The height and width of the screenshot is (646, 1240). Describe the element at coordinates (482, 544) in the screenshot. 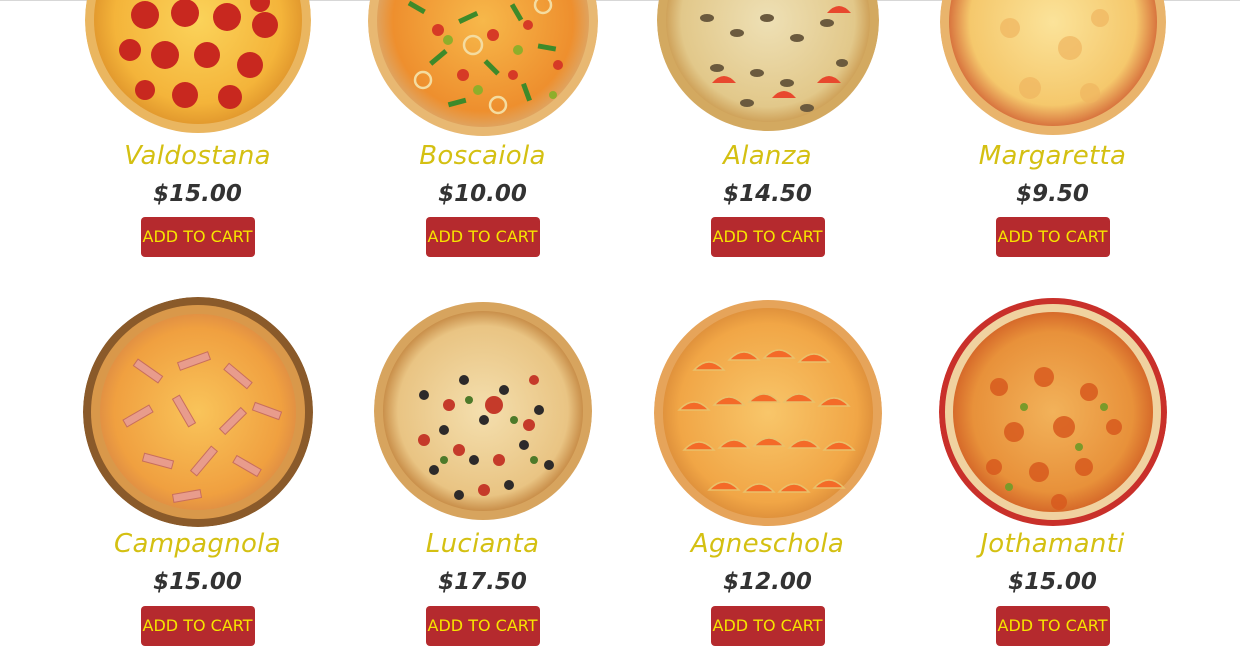

I see `product-name: Lucianta` at that location.